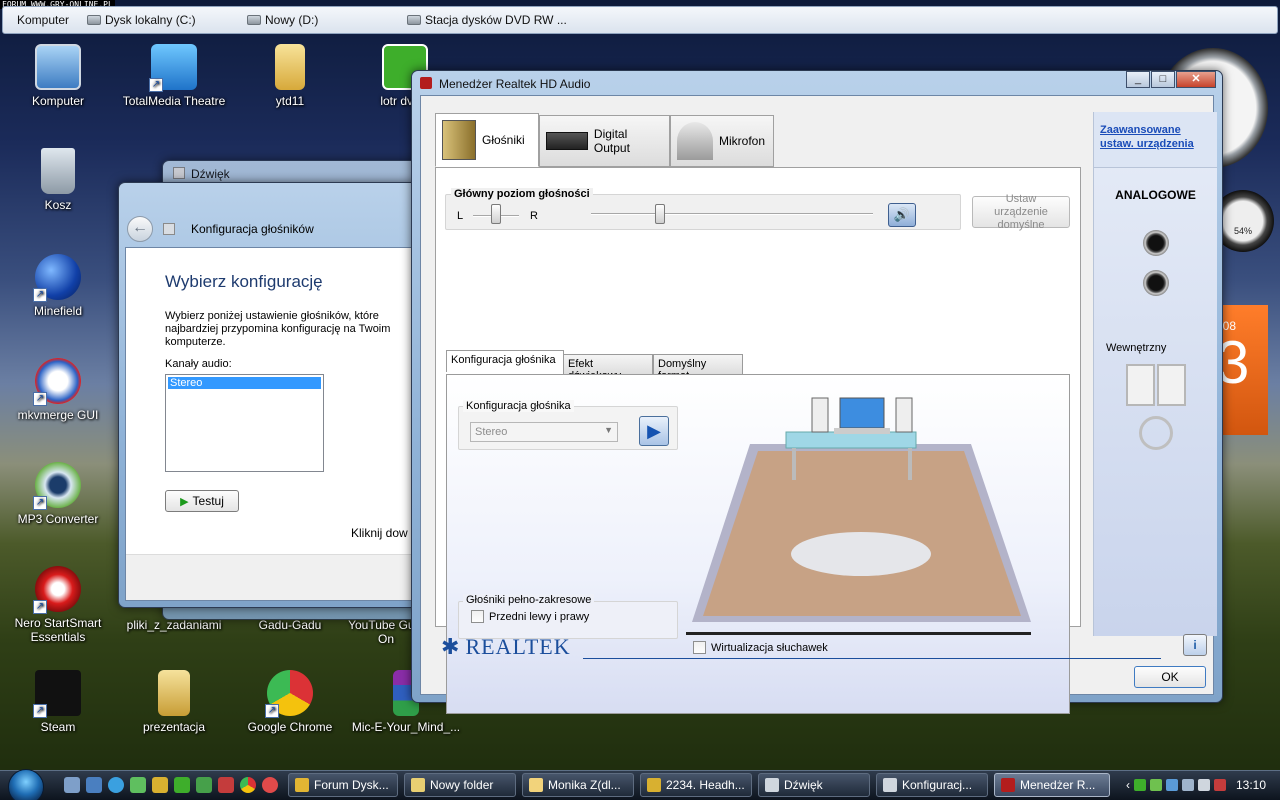 Image resolution: width=1280 pixels, height=800 pixels. Describe the element at coordinates (1196, 79) in the screenshot. I see `close-button: ✕` at that location.